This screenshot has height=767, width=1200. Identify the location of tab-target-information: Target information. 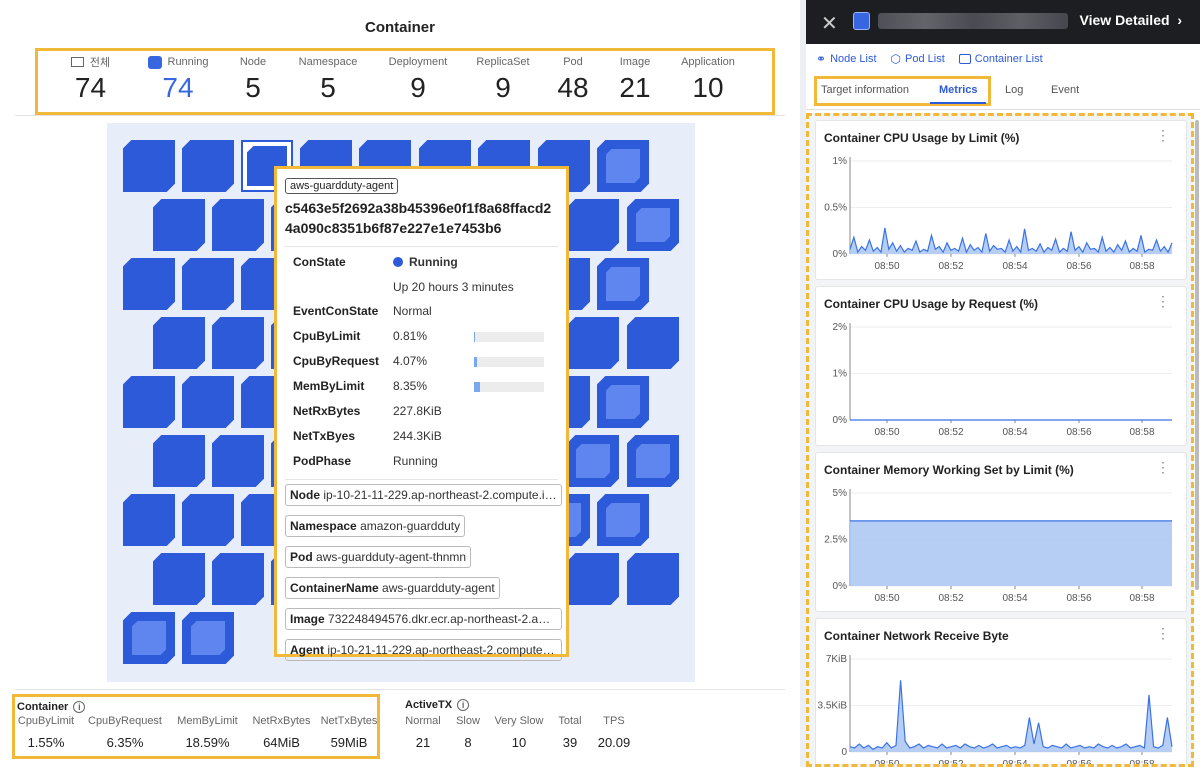
(865, 90).